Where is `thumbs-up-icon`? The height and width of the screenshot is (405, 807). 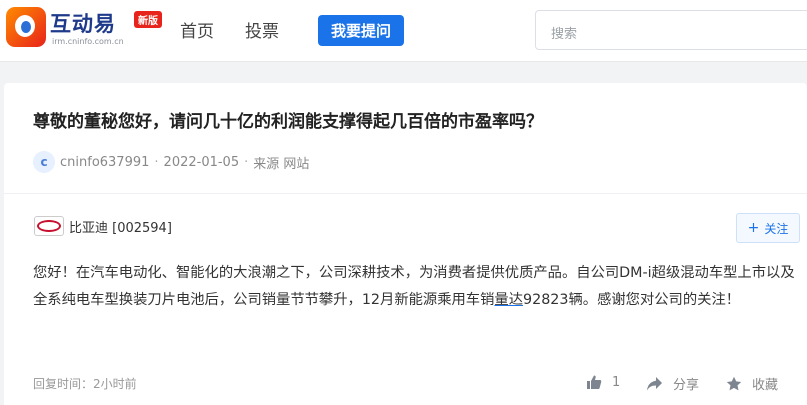
thumbs-up-icon is located at coordinates (594, 382).